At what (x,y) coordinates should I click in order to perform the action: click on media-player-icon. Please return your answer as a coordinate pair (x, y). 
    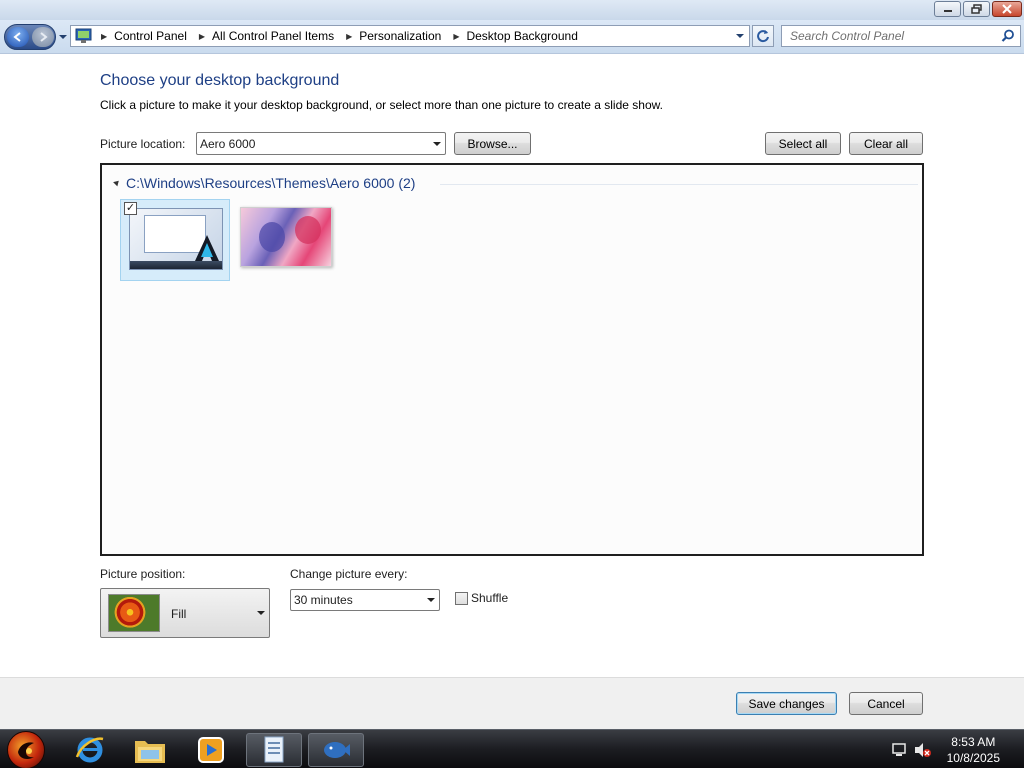
    Looking at the image, I should click on (211, 750).